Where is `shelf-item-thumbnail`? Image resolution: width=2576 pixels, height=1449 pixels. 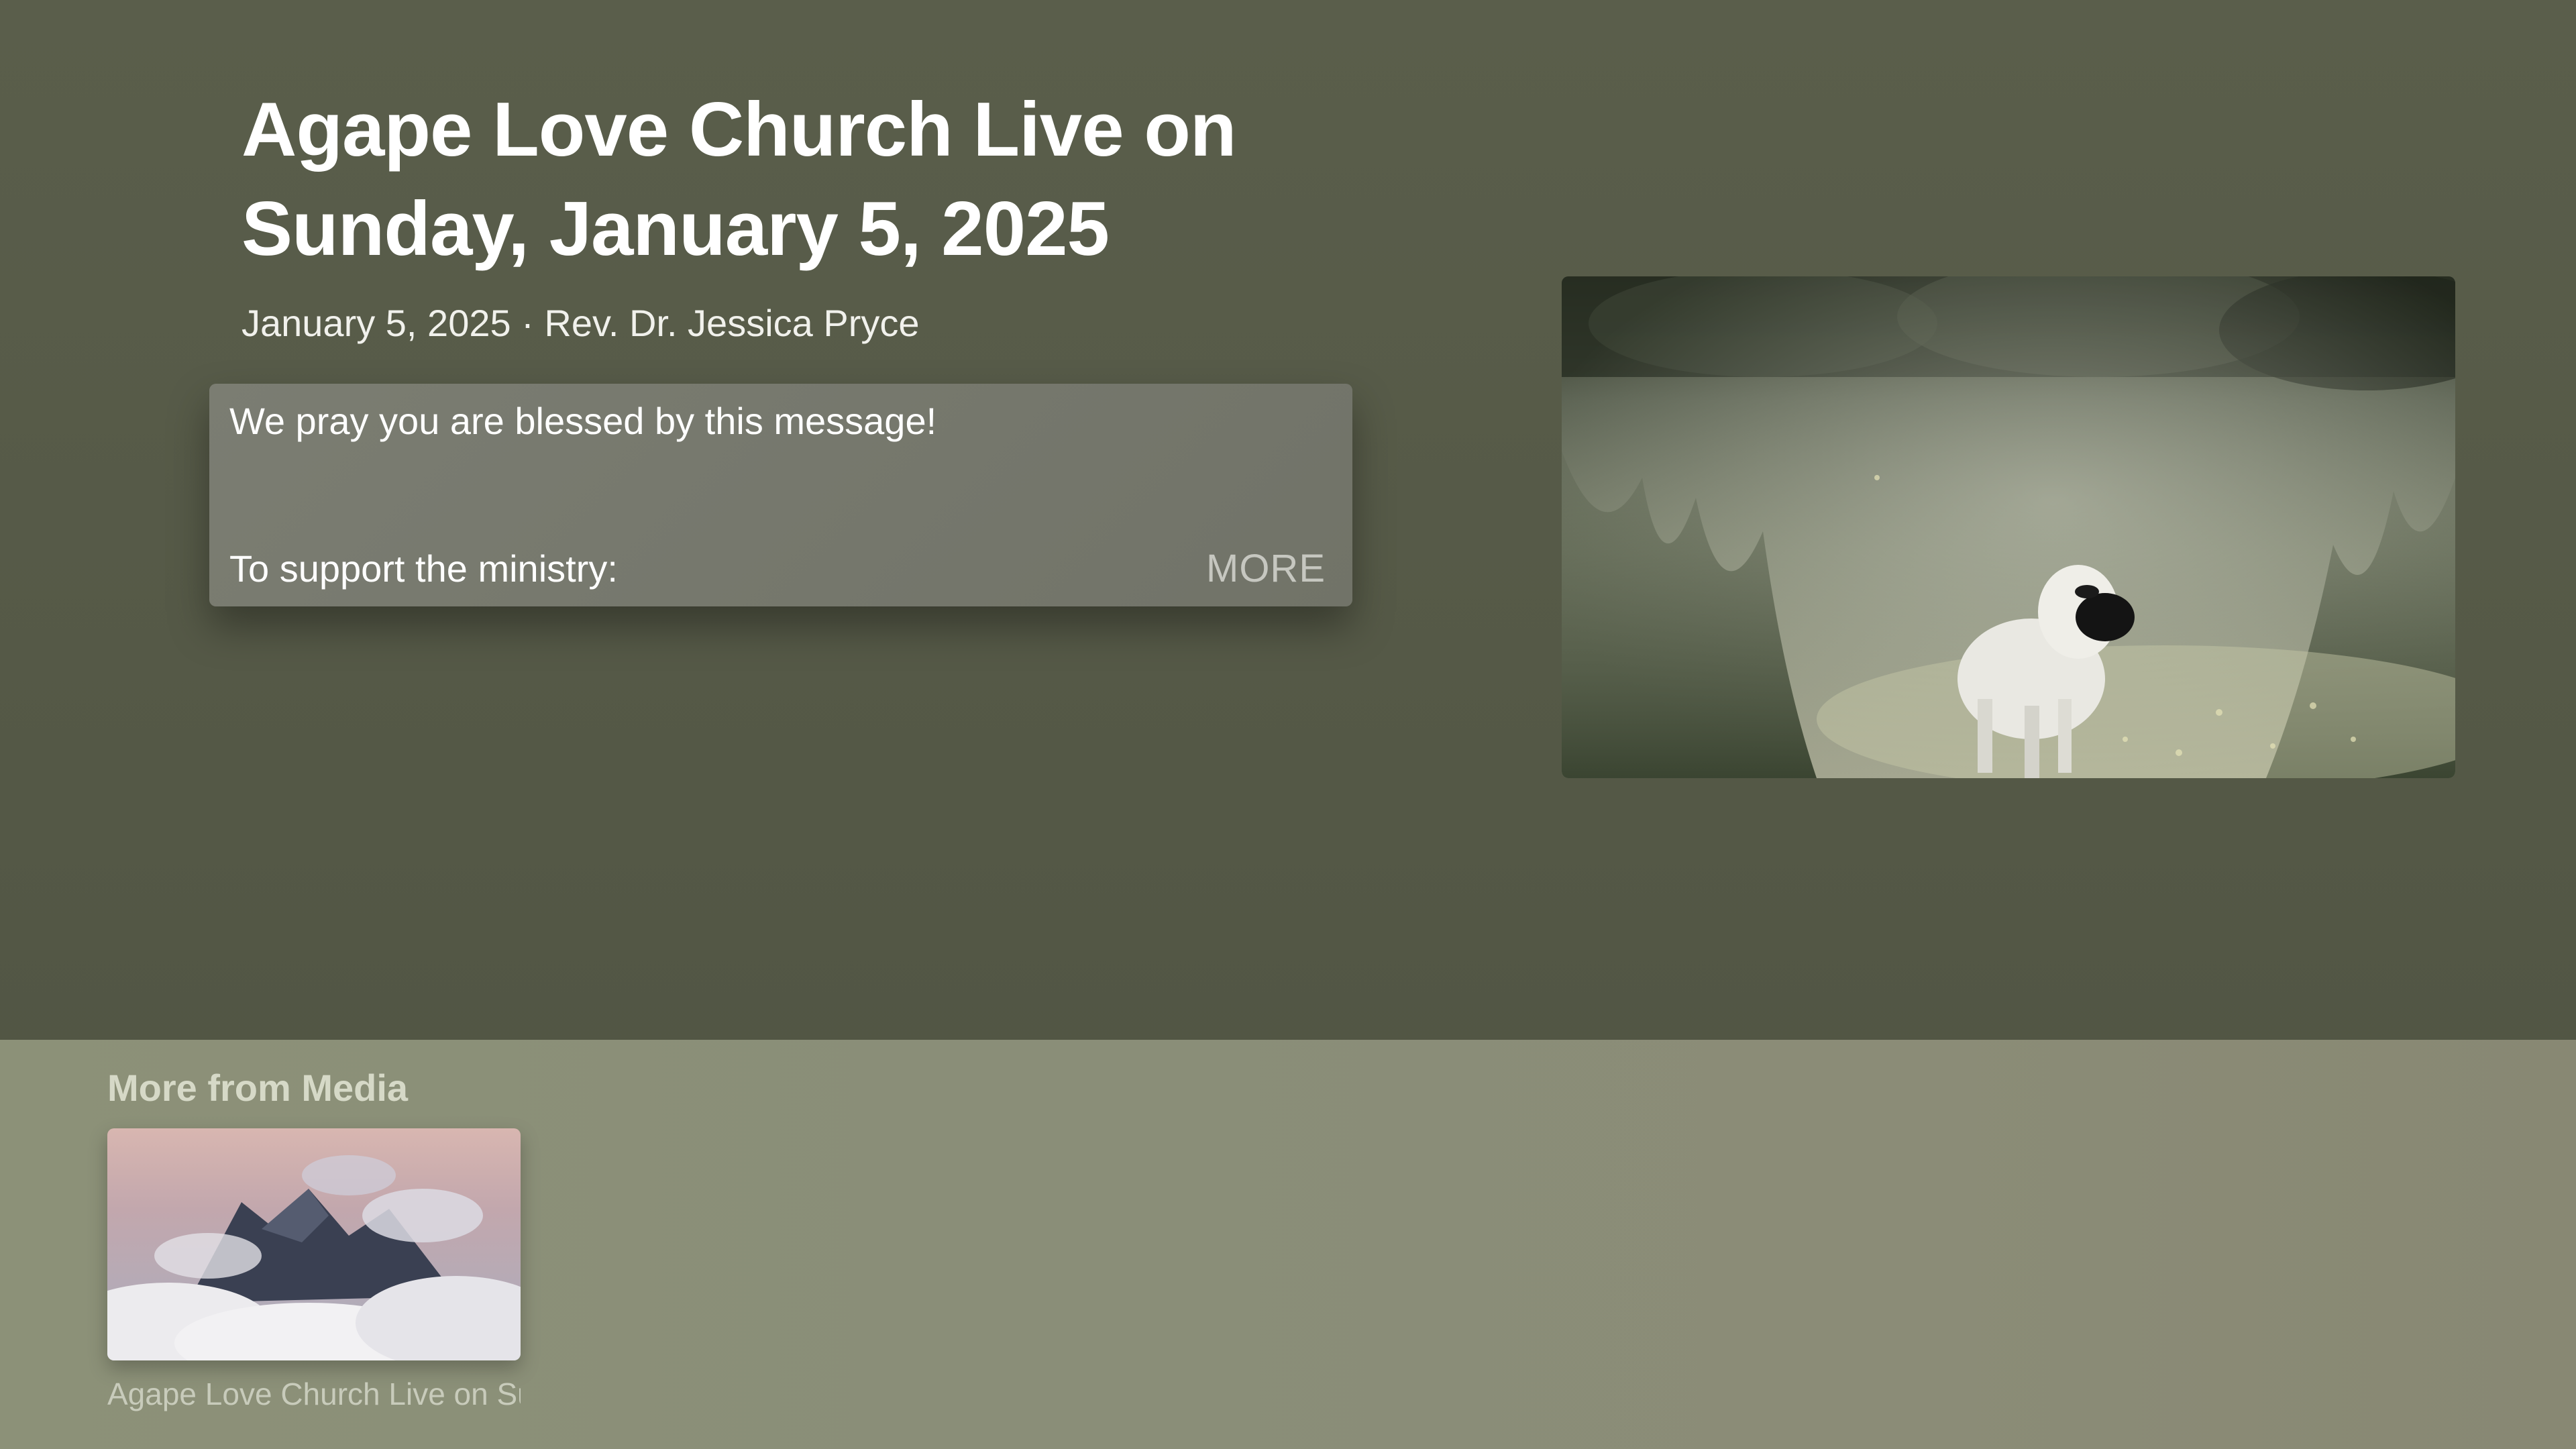 shelf-item-thumbnail is located at coordinates (314, 1244).